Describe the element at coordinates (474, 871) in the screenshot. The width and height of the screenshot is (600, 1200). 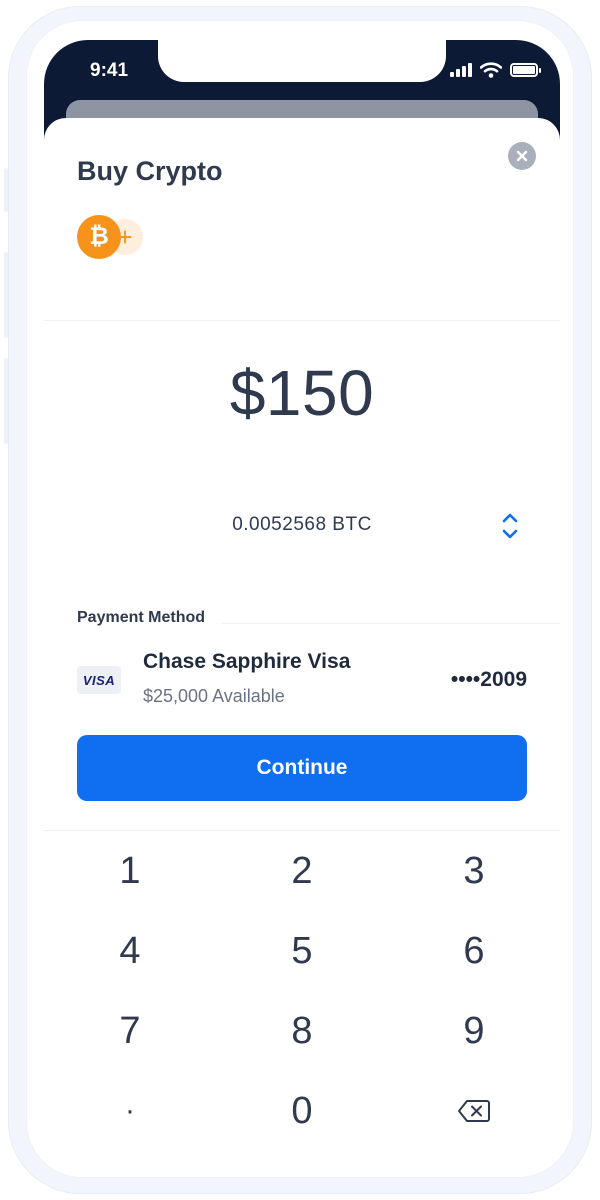
I see `key-3: 3` at that location.